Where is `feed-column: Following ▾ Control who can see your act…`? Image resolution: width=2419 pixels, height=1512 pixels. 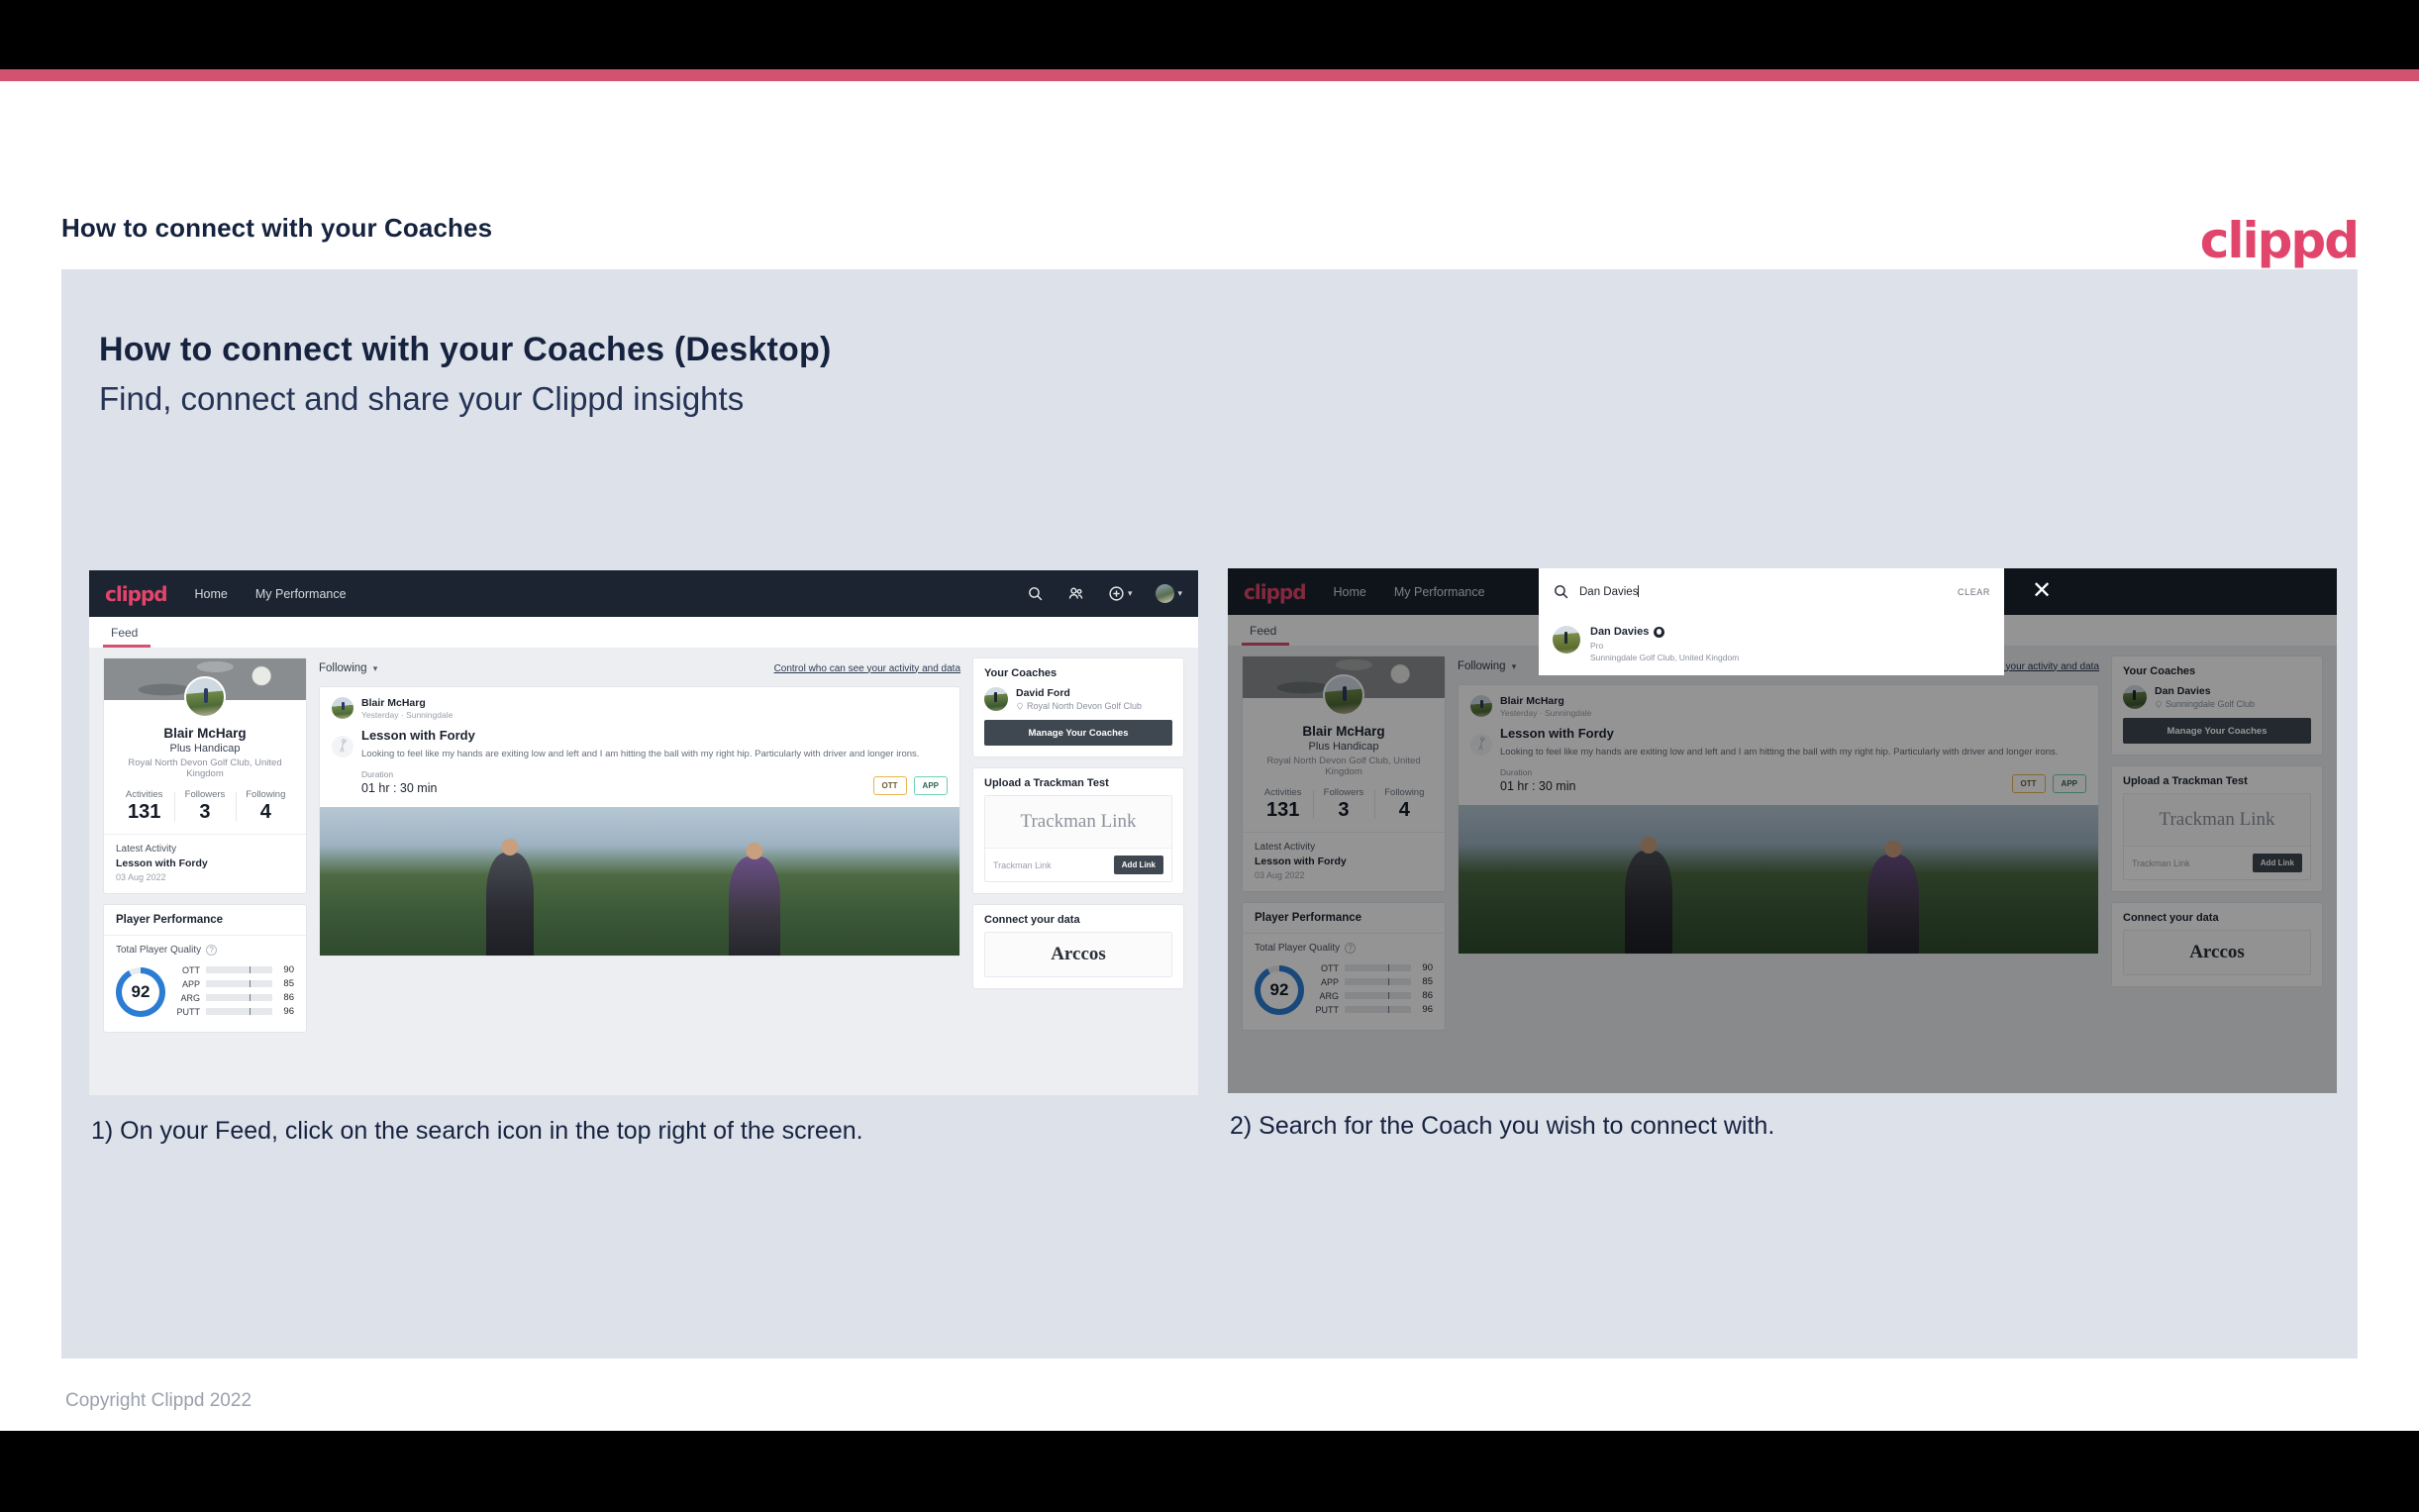 feed-column: Following ▾ Control who can see your act… is located at coordinates (639, 871).